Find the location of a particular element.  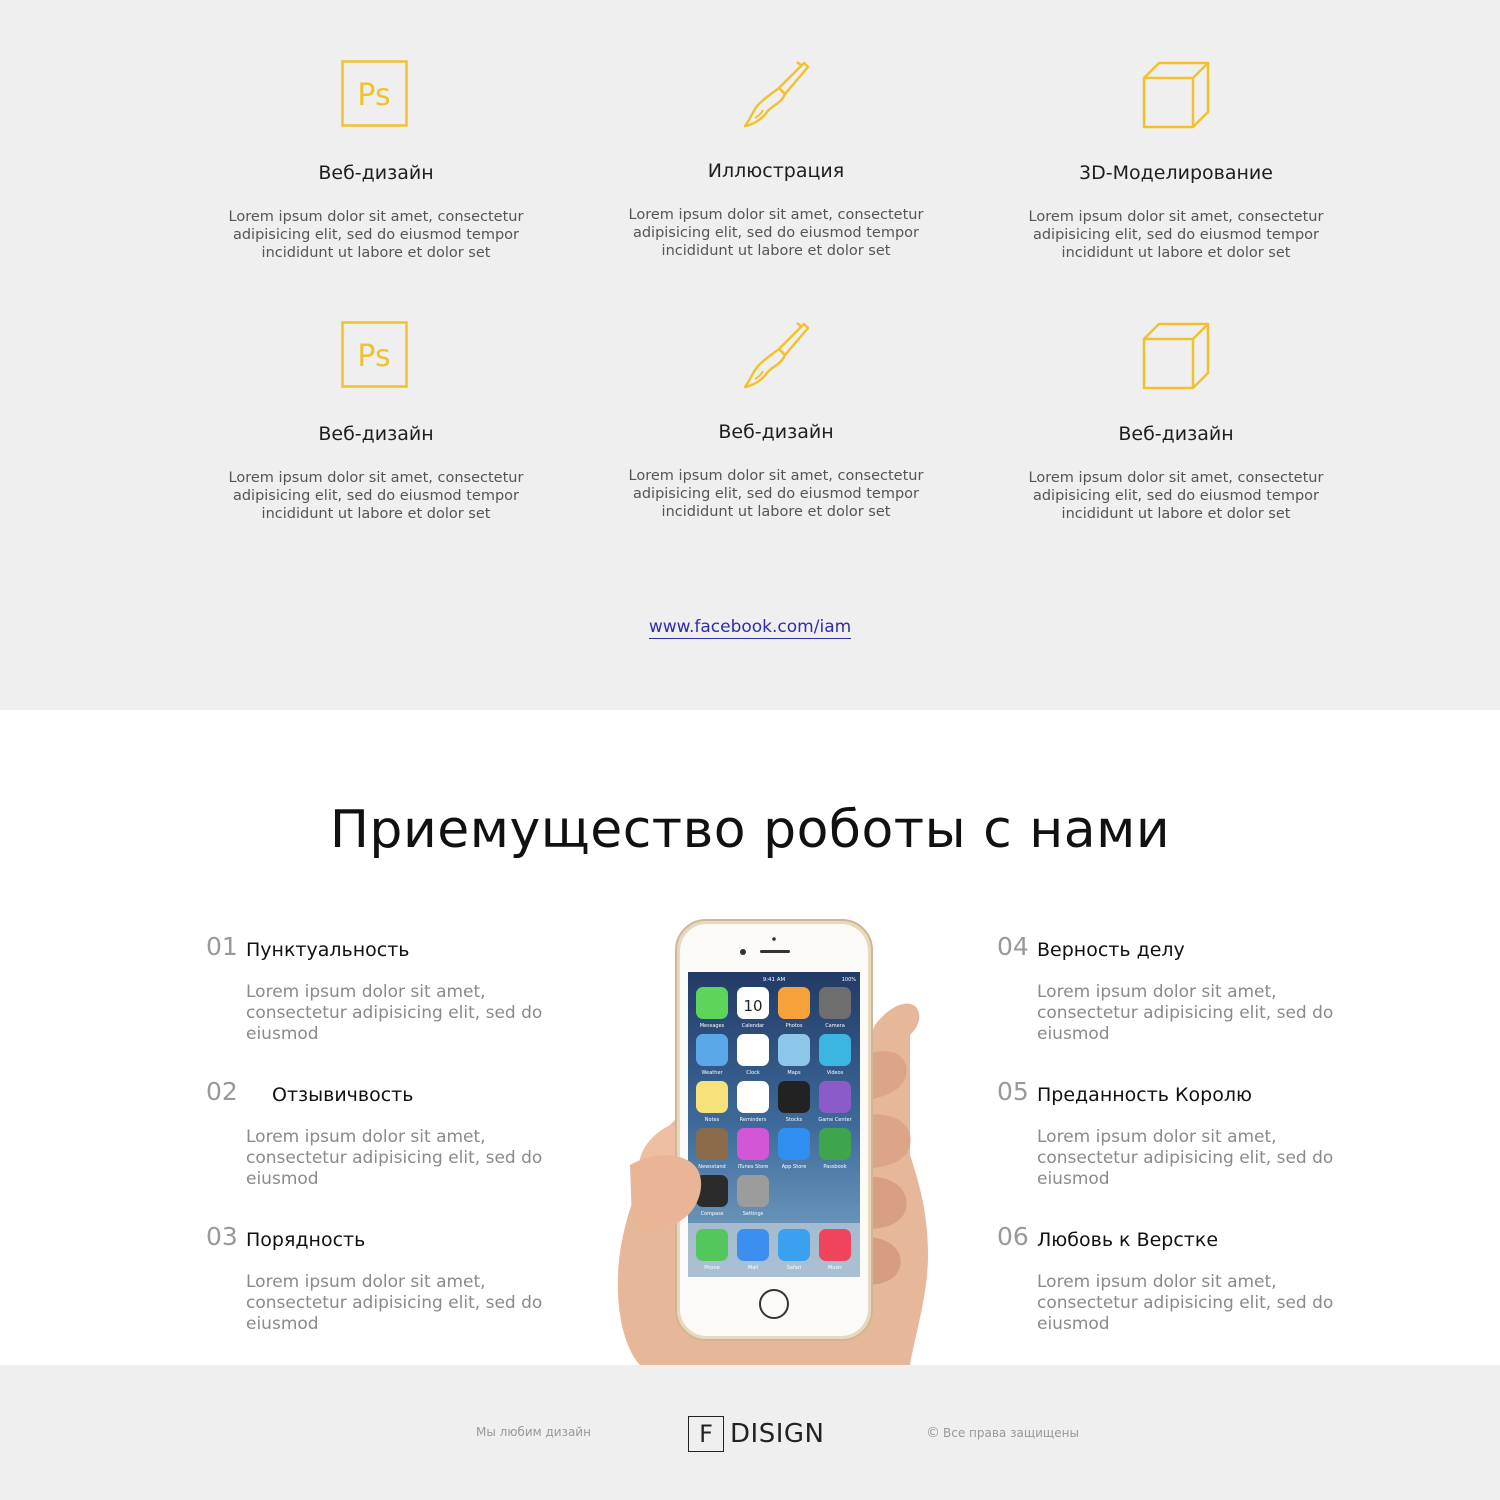

status-time: 9:41 AM is located at coordinates (774, 980).